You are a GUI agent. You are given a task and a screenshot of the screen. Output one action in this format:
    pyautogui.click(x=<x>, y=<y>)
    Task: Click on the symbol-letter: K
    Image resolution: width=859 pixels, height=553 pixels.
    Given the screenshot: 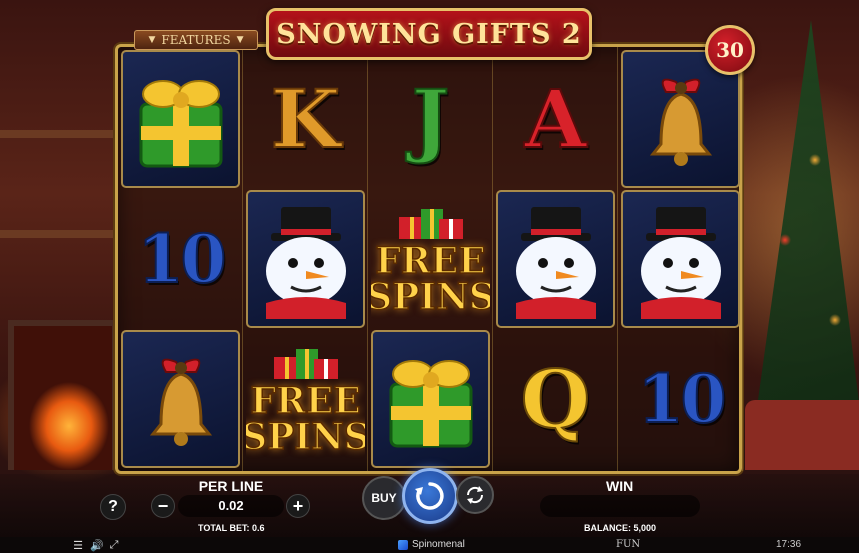 What is the action you would take?
    pyautogui.click(x=306, y=119)
    